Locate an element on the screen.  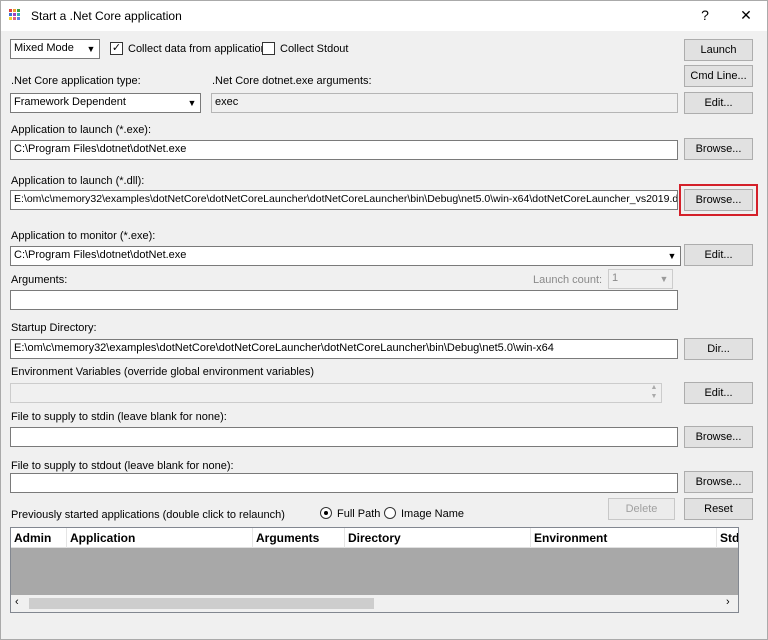
scroll-right-icon: › is located at coordinates (728, 602).